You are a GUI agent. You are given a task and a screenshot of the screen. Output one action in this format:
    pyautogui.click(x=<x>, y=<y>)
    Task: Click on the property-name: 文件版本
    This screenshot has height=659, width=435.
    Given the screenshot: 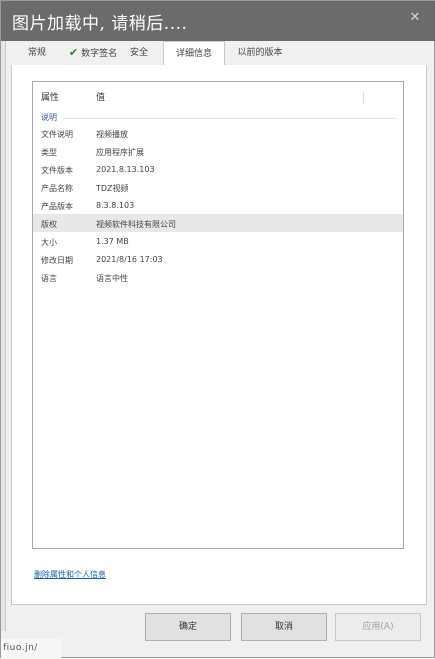 What is the action you would take?
    pyautogui.click(x=57, y=170)
    